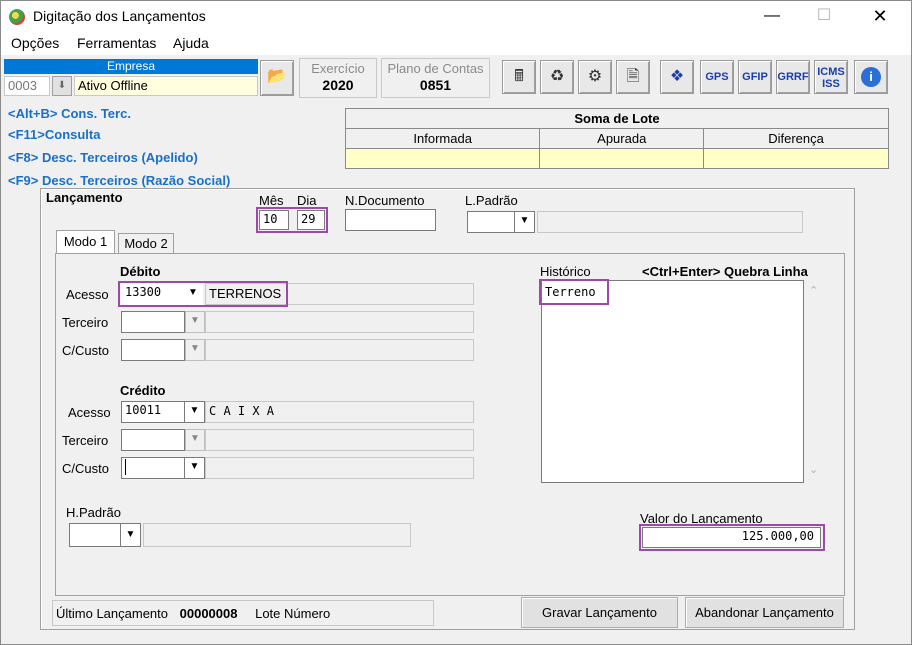 This screenshot has width=912, height=645. Describe the element at coordinates (153, 440) in the screenshot. I see `credito-terceiro-field` at that location.